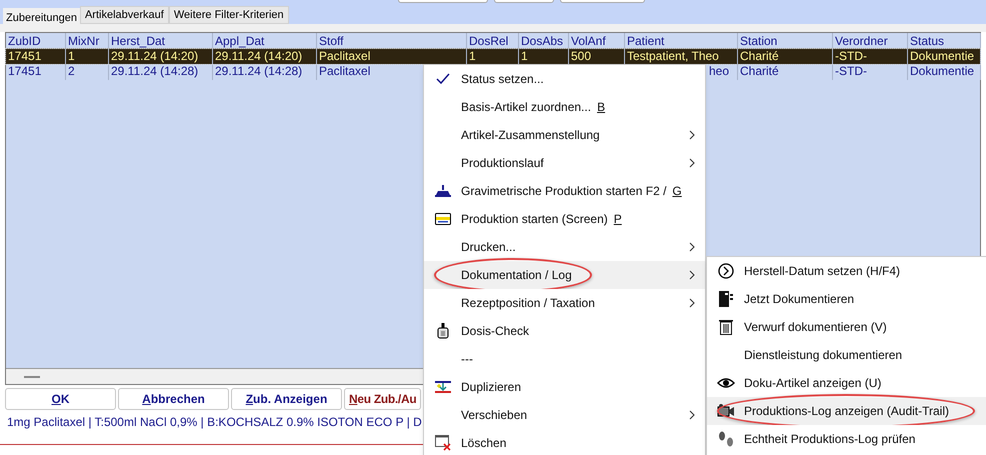 This screenshot has width=986, height=455. What do you see at coordinates (173, 399) in the screenshot?
I see `dialog-button: Abbrechen` at bounding box center [173, 399].